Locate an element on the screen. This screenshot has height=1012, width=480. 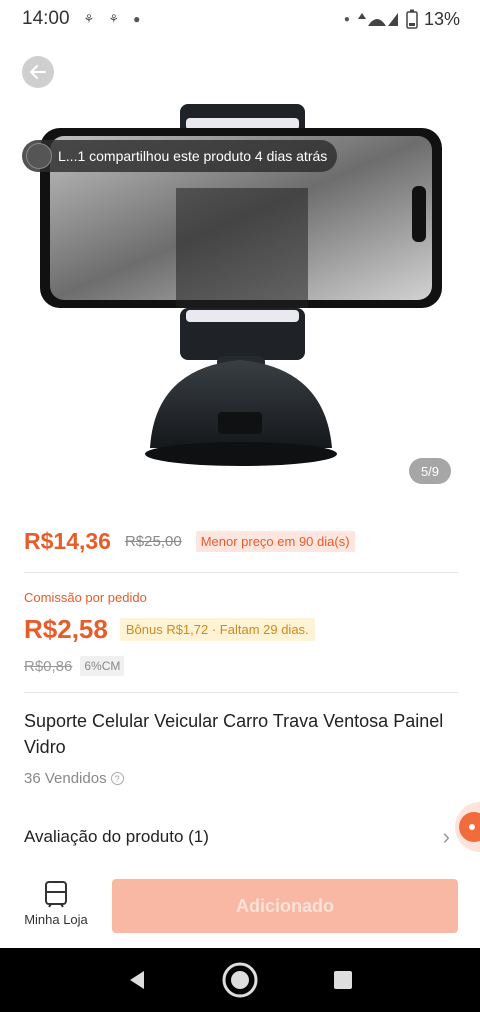
sold-count-text: 36 Vendidos is located at coordinates (65, 778).